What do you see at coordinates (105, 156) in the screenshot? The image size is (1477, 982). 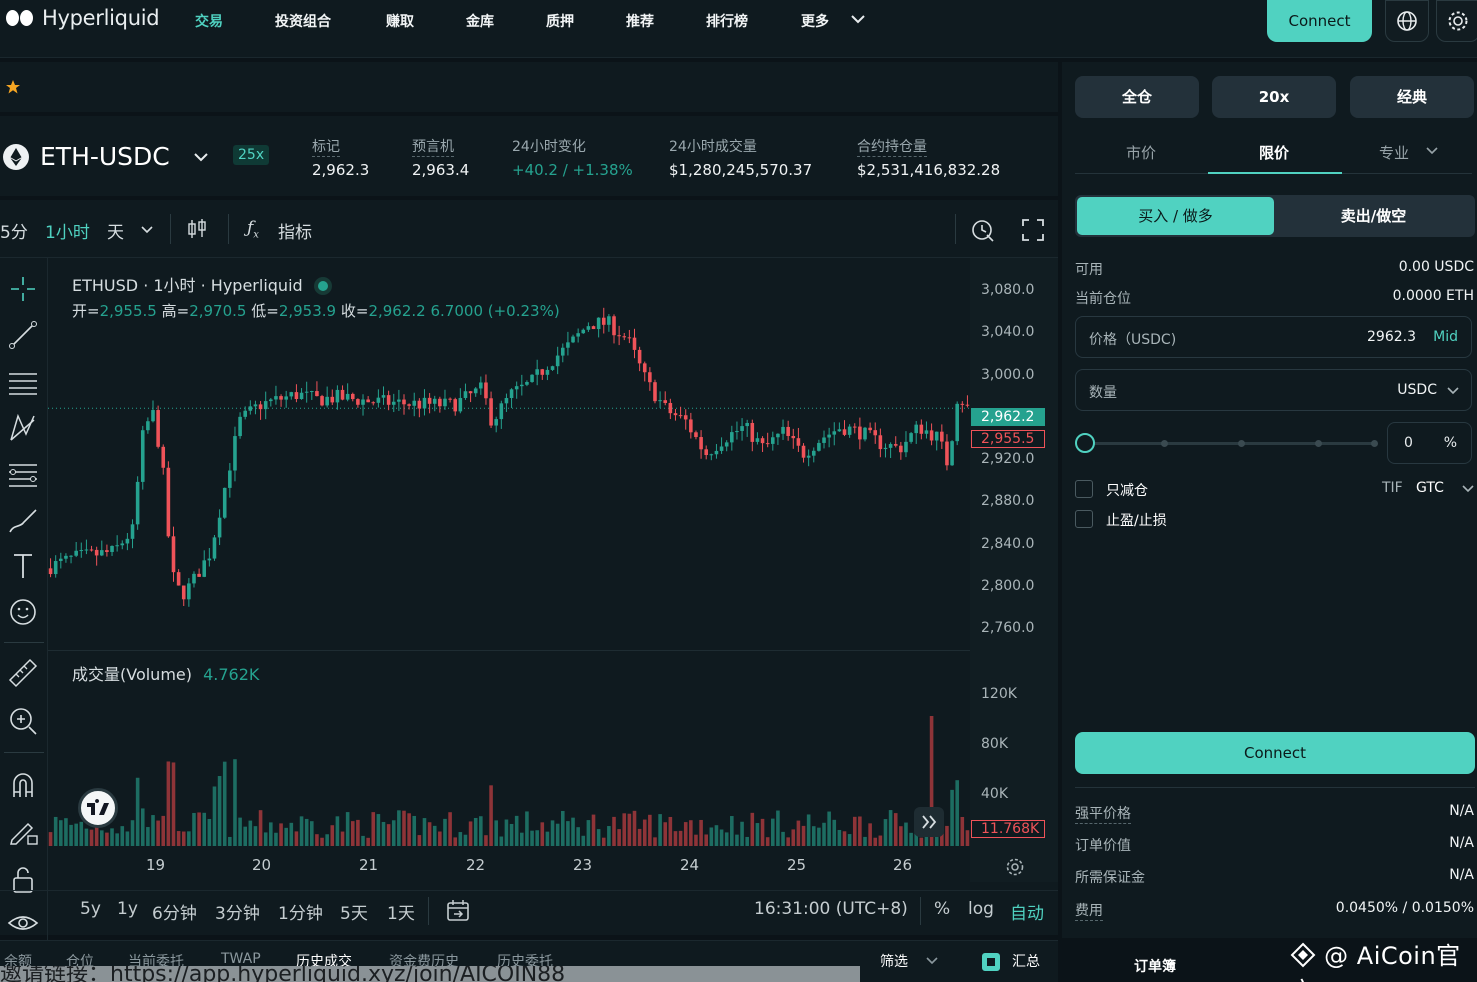 I see `pair-symbol: ETH-USDC` at bounding box center [105, 156].